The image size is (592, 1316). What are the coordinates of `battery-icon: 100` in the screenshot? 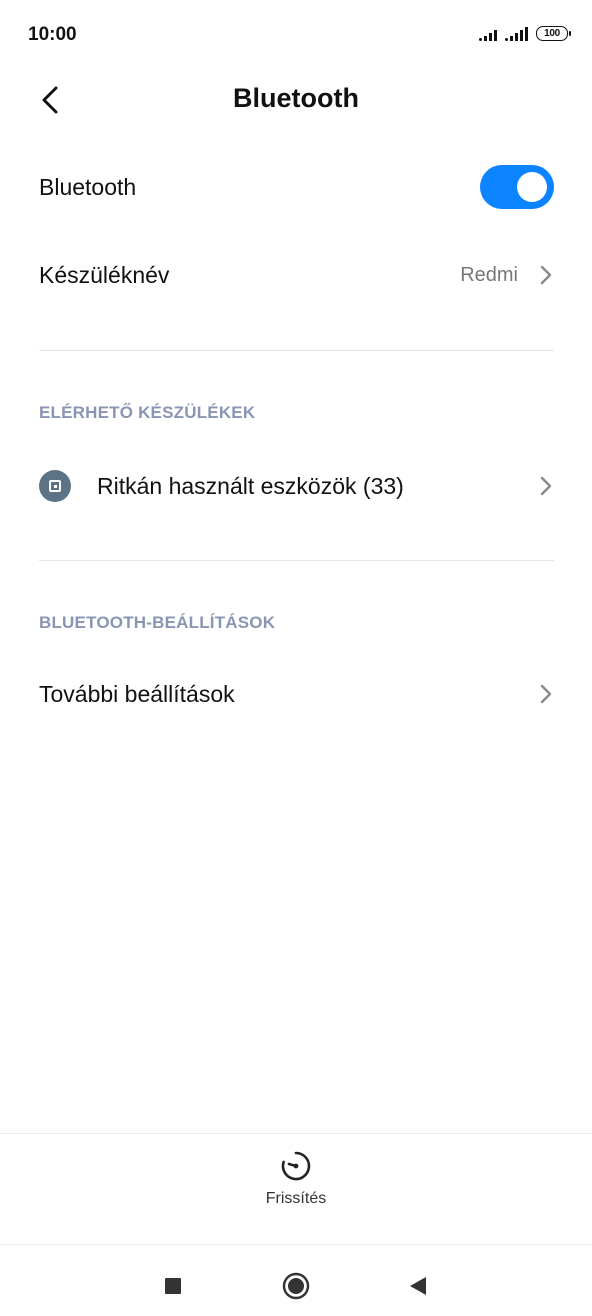 It's located at (553, 33).